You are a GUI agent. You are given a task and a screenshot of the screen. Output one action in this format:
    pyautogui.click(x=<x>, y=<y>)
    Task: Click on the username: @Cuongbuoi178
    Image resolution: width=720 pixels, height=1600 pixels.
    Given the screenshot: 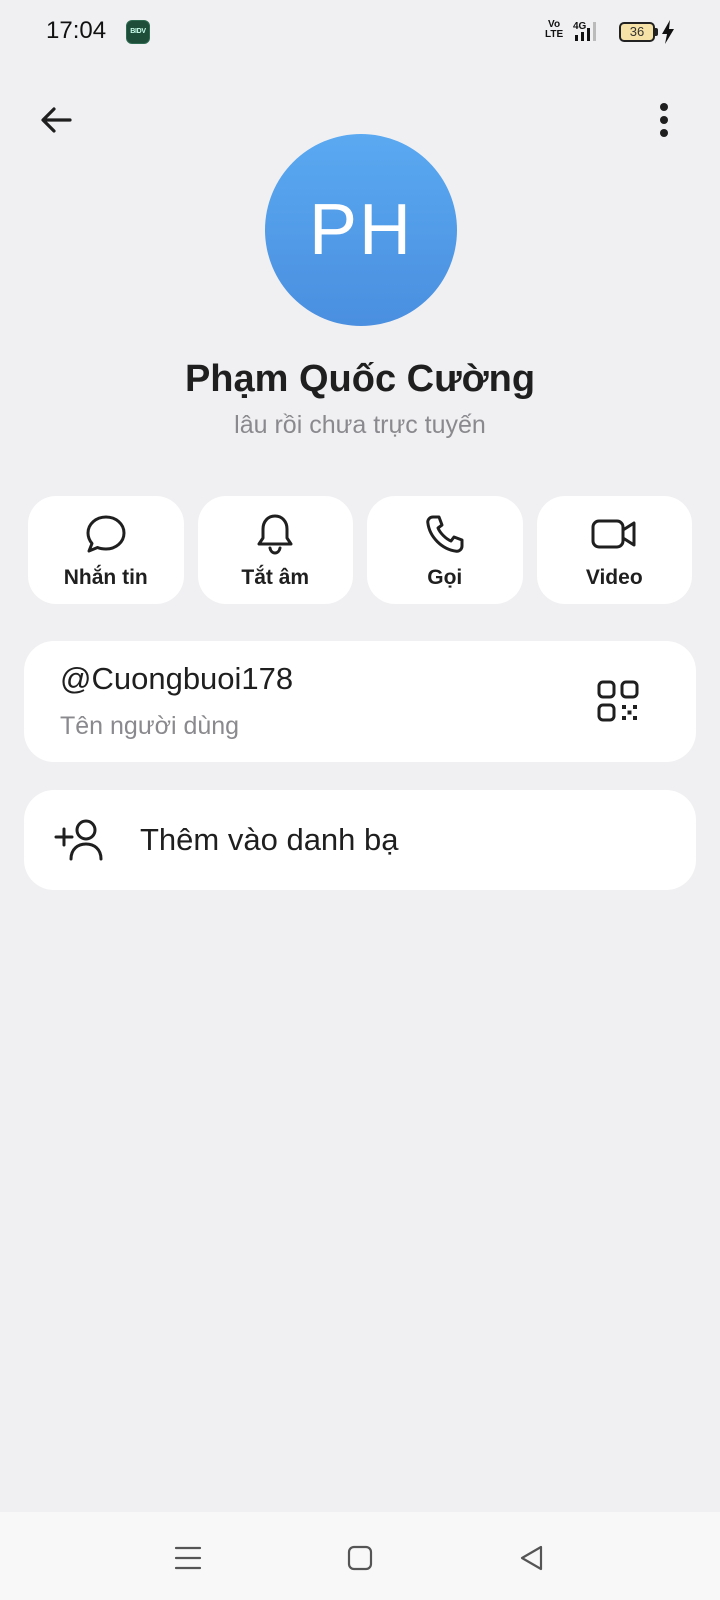 What is the action you would take?
    pyautogui.click(x=176, y=679)
    